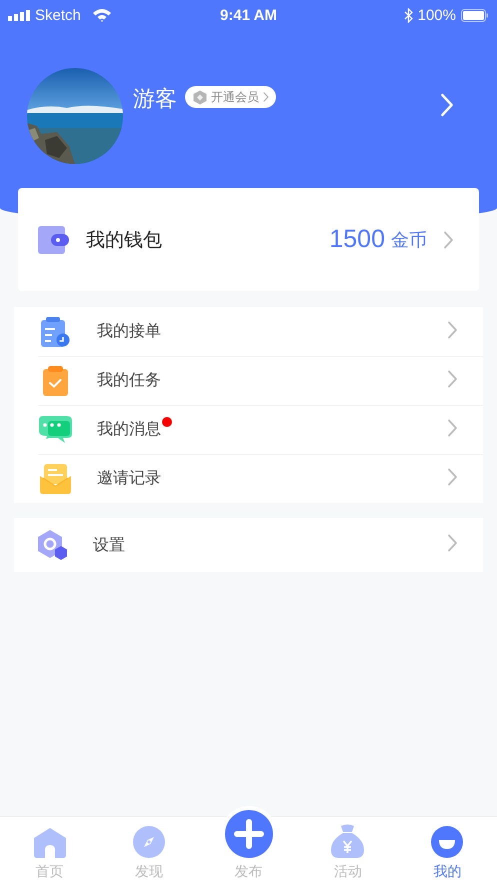 Image resolution: width=497 pixels, height=883 pixels. Describe the element at coordinates (475, 15) in the screenshot. I see `battery-icon` at that location.